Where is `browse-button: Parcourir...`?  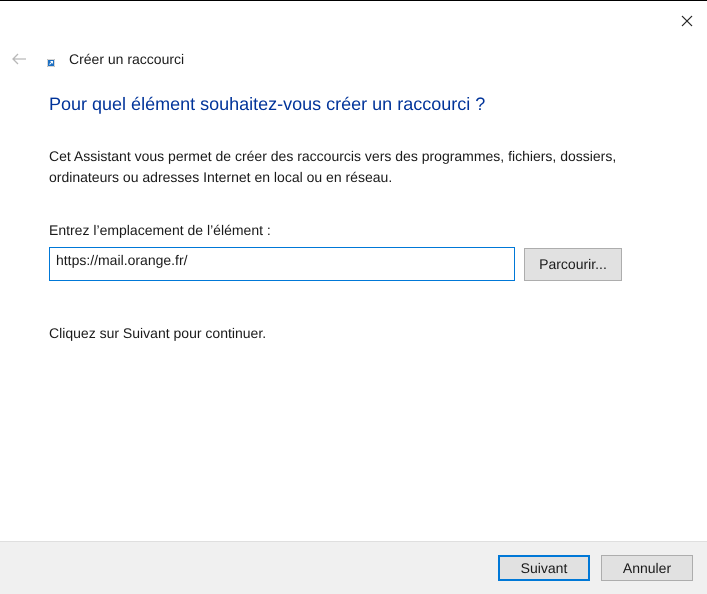 browse-button: Parcourir... is located at coordinates (573, 264).